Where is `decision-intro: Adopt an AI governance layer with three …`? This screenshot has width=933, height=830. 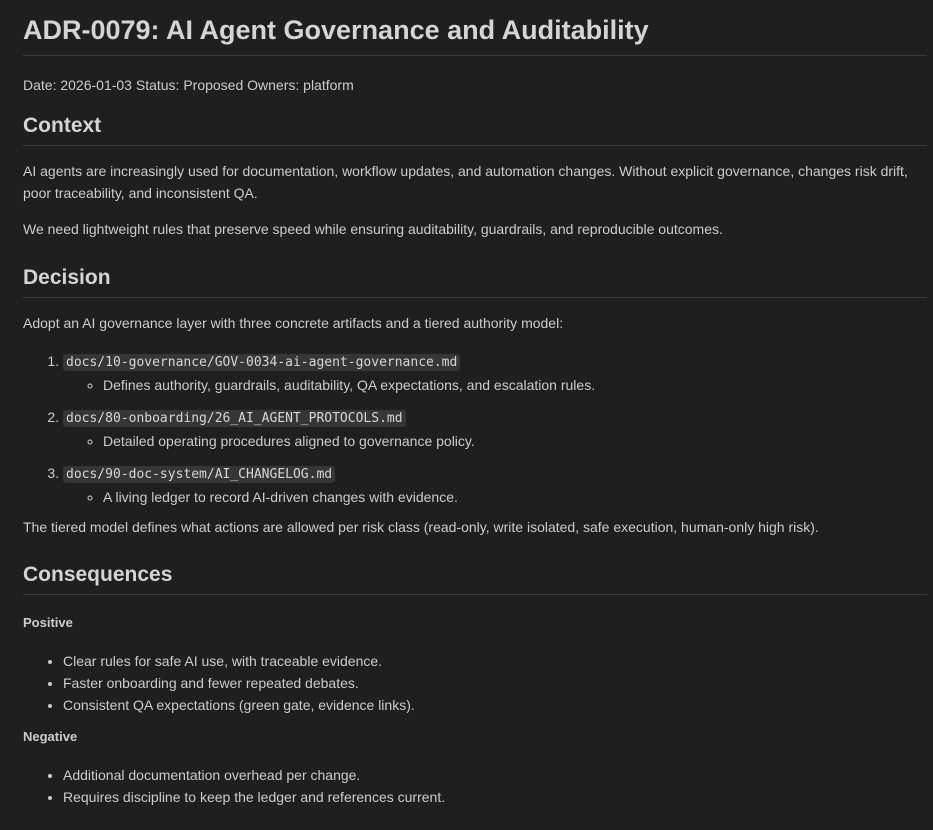
decision-intro: Adopt an AI governance layer with three … is located at coordinates (293, 323).